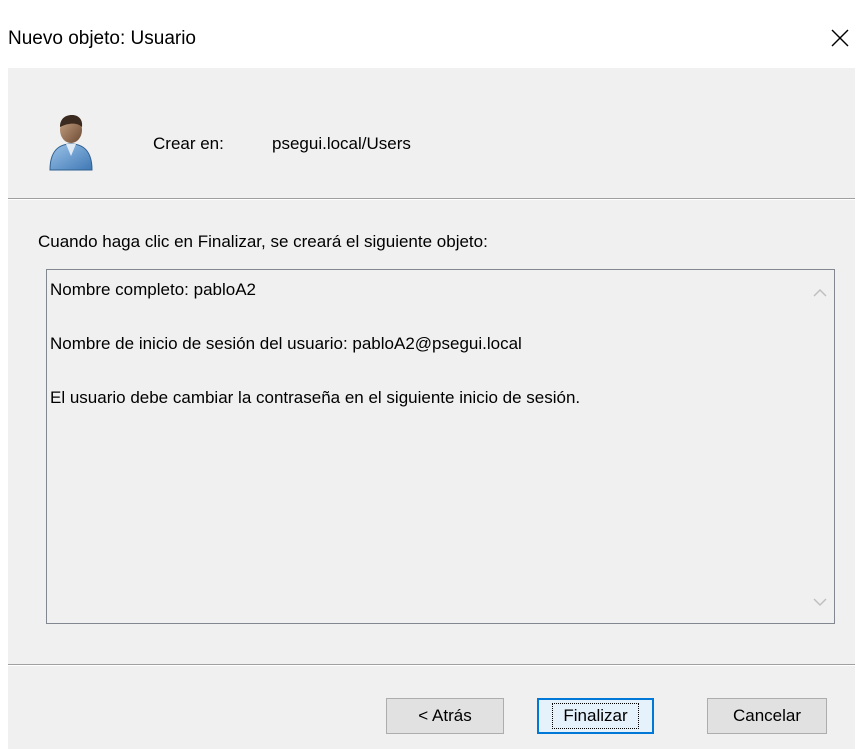  What do you see at coordinates (767, 716) in the screenshot?
I see `cancel-button: Cancelar` at bounding box center [767, 716].